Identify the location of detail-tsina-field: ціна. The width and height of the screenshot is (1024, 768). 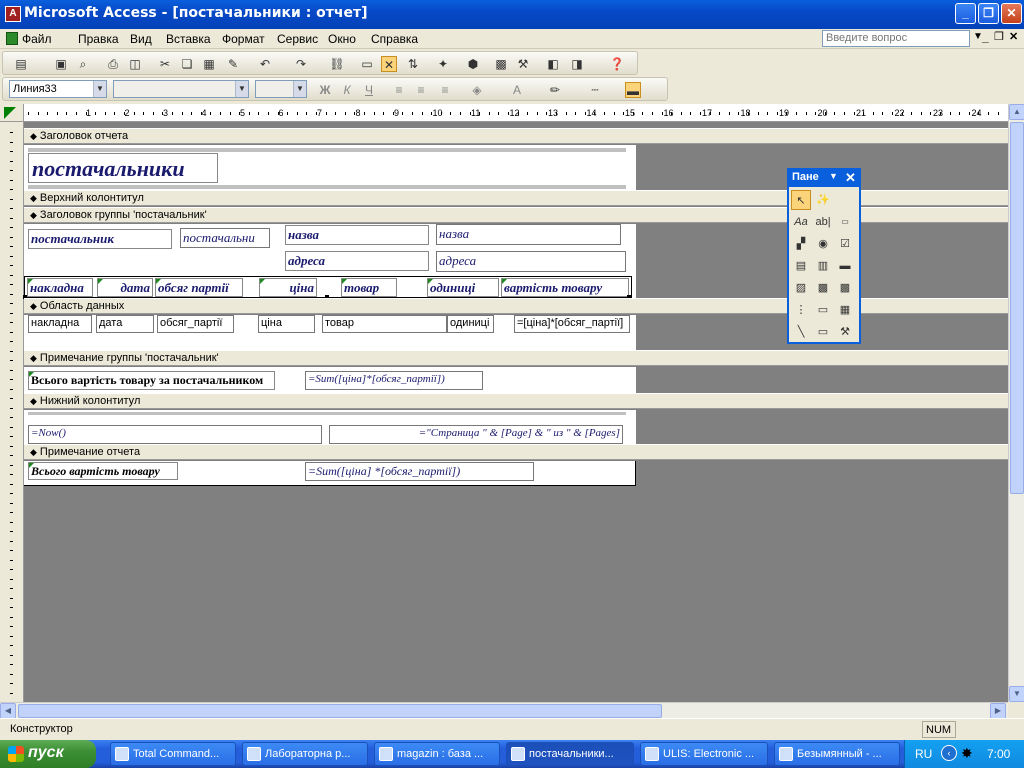
(286, 324).